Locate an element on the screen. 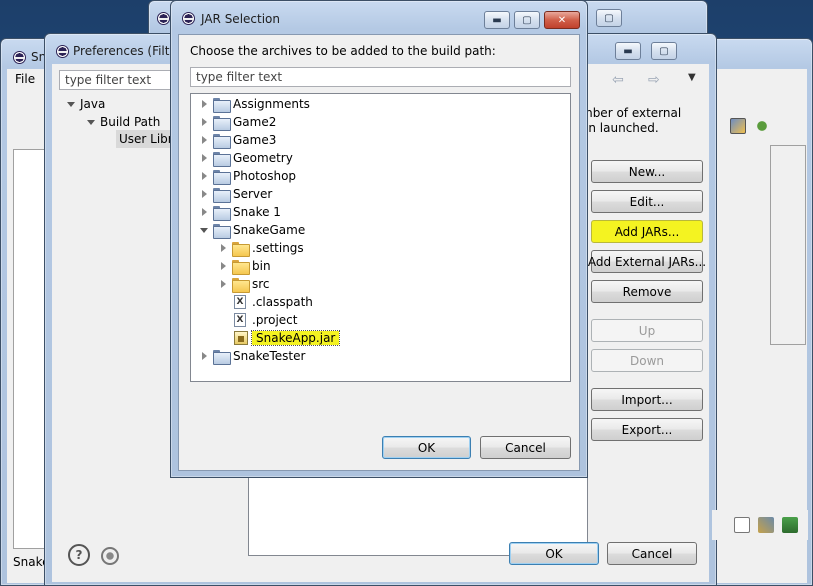 Image resolution: width=813 pixels, height=586 pixels. tool-icon is located at coordinates (766, 525).